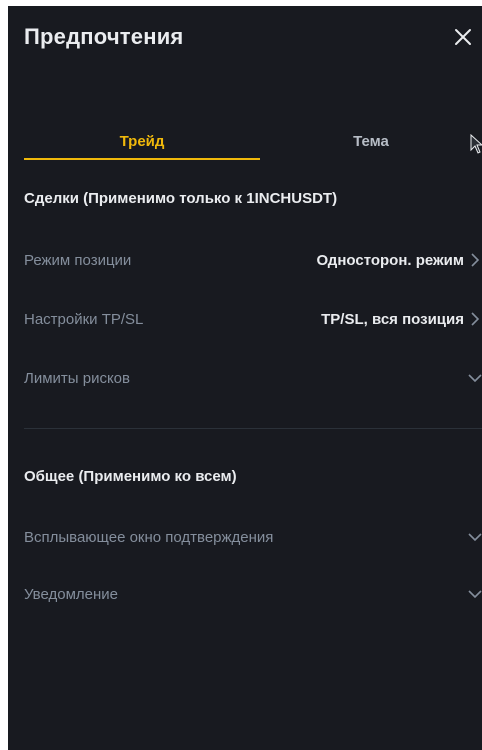 The width and height of the screenshot is (482, 750). I want to click on tab-theme: Тема, so click(371, 141).